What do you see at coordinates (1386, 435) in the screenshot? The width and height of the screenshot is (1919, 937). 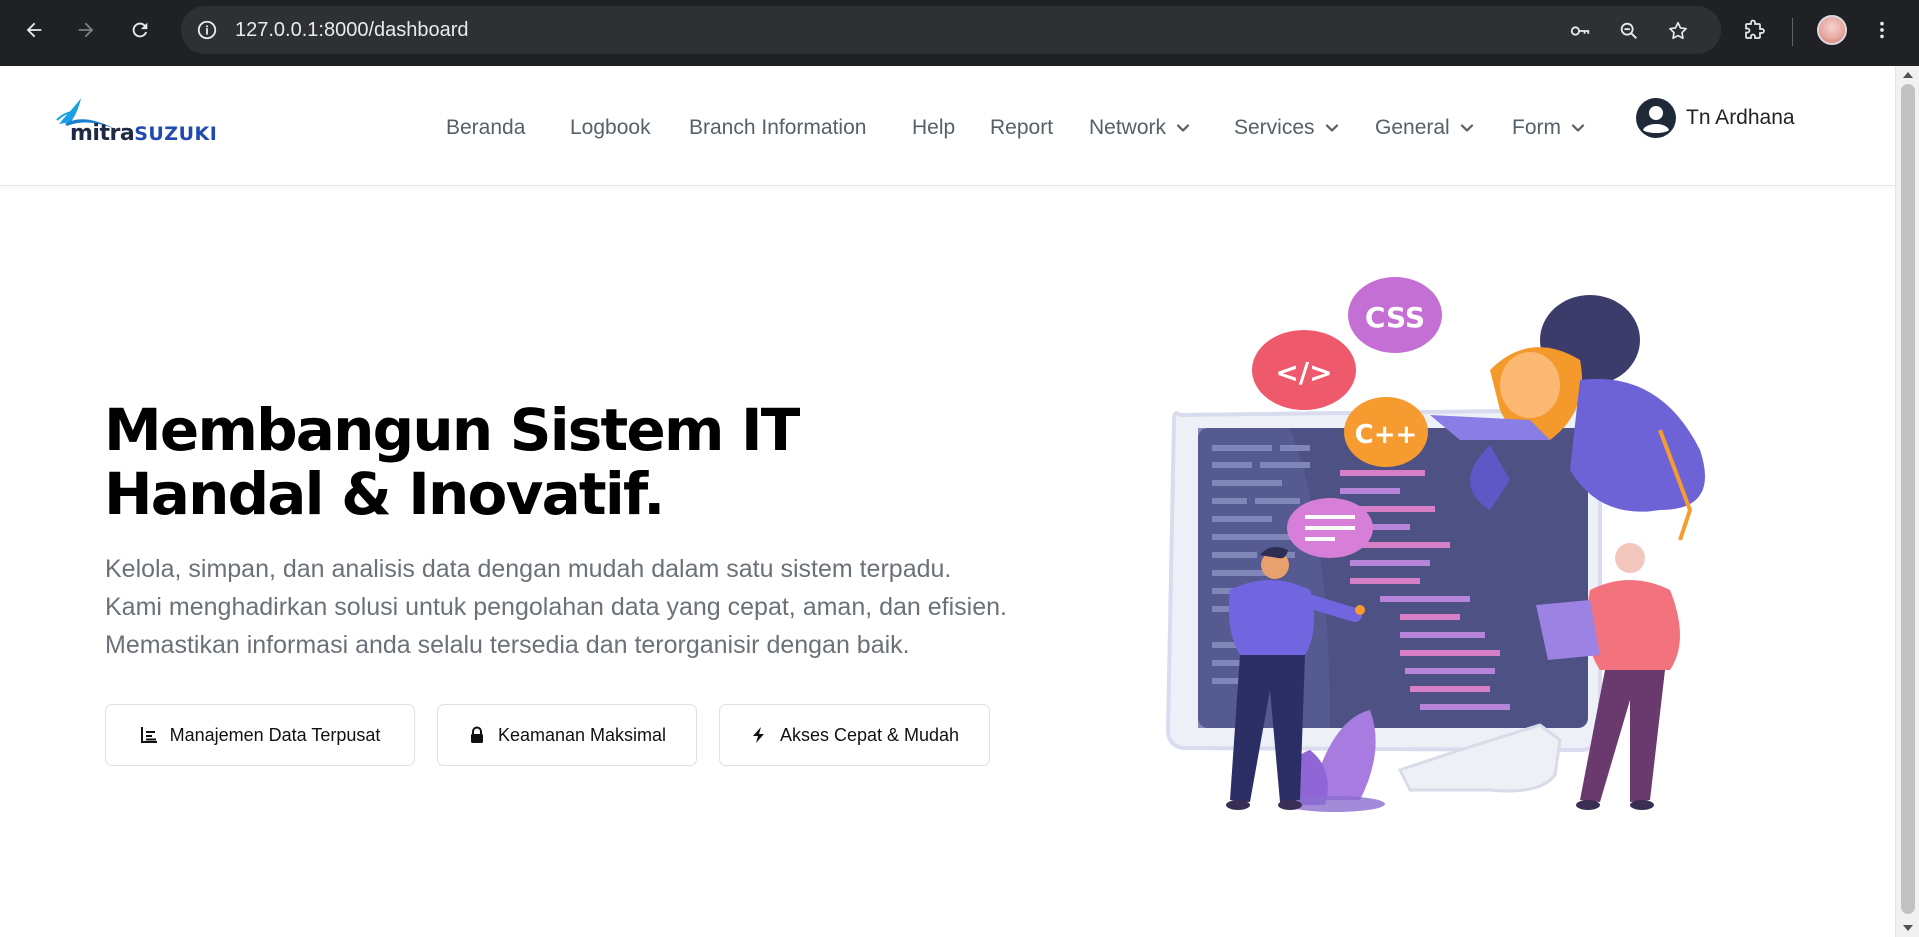 I see `cpp-bubble-text: C++` at bounding box center [1386, 435].